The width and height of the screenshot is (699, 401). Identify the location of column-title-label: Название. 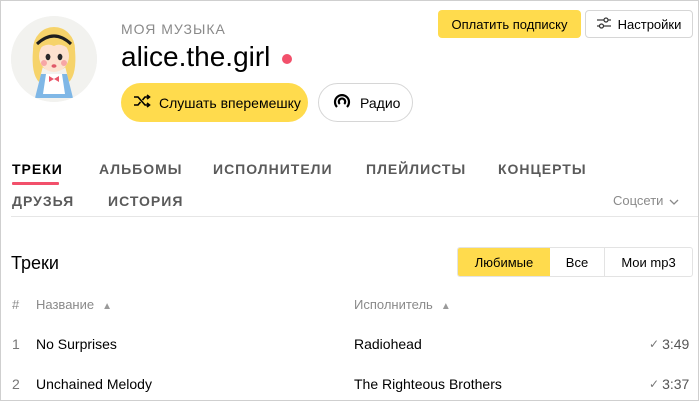
(65, 304).